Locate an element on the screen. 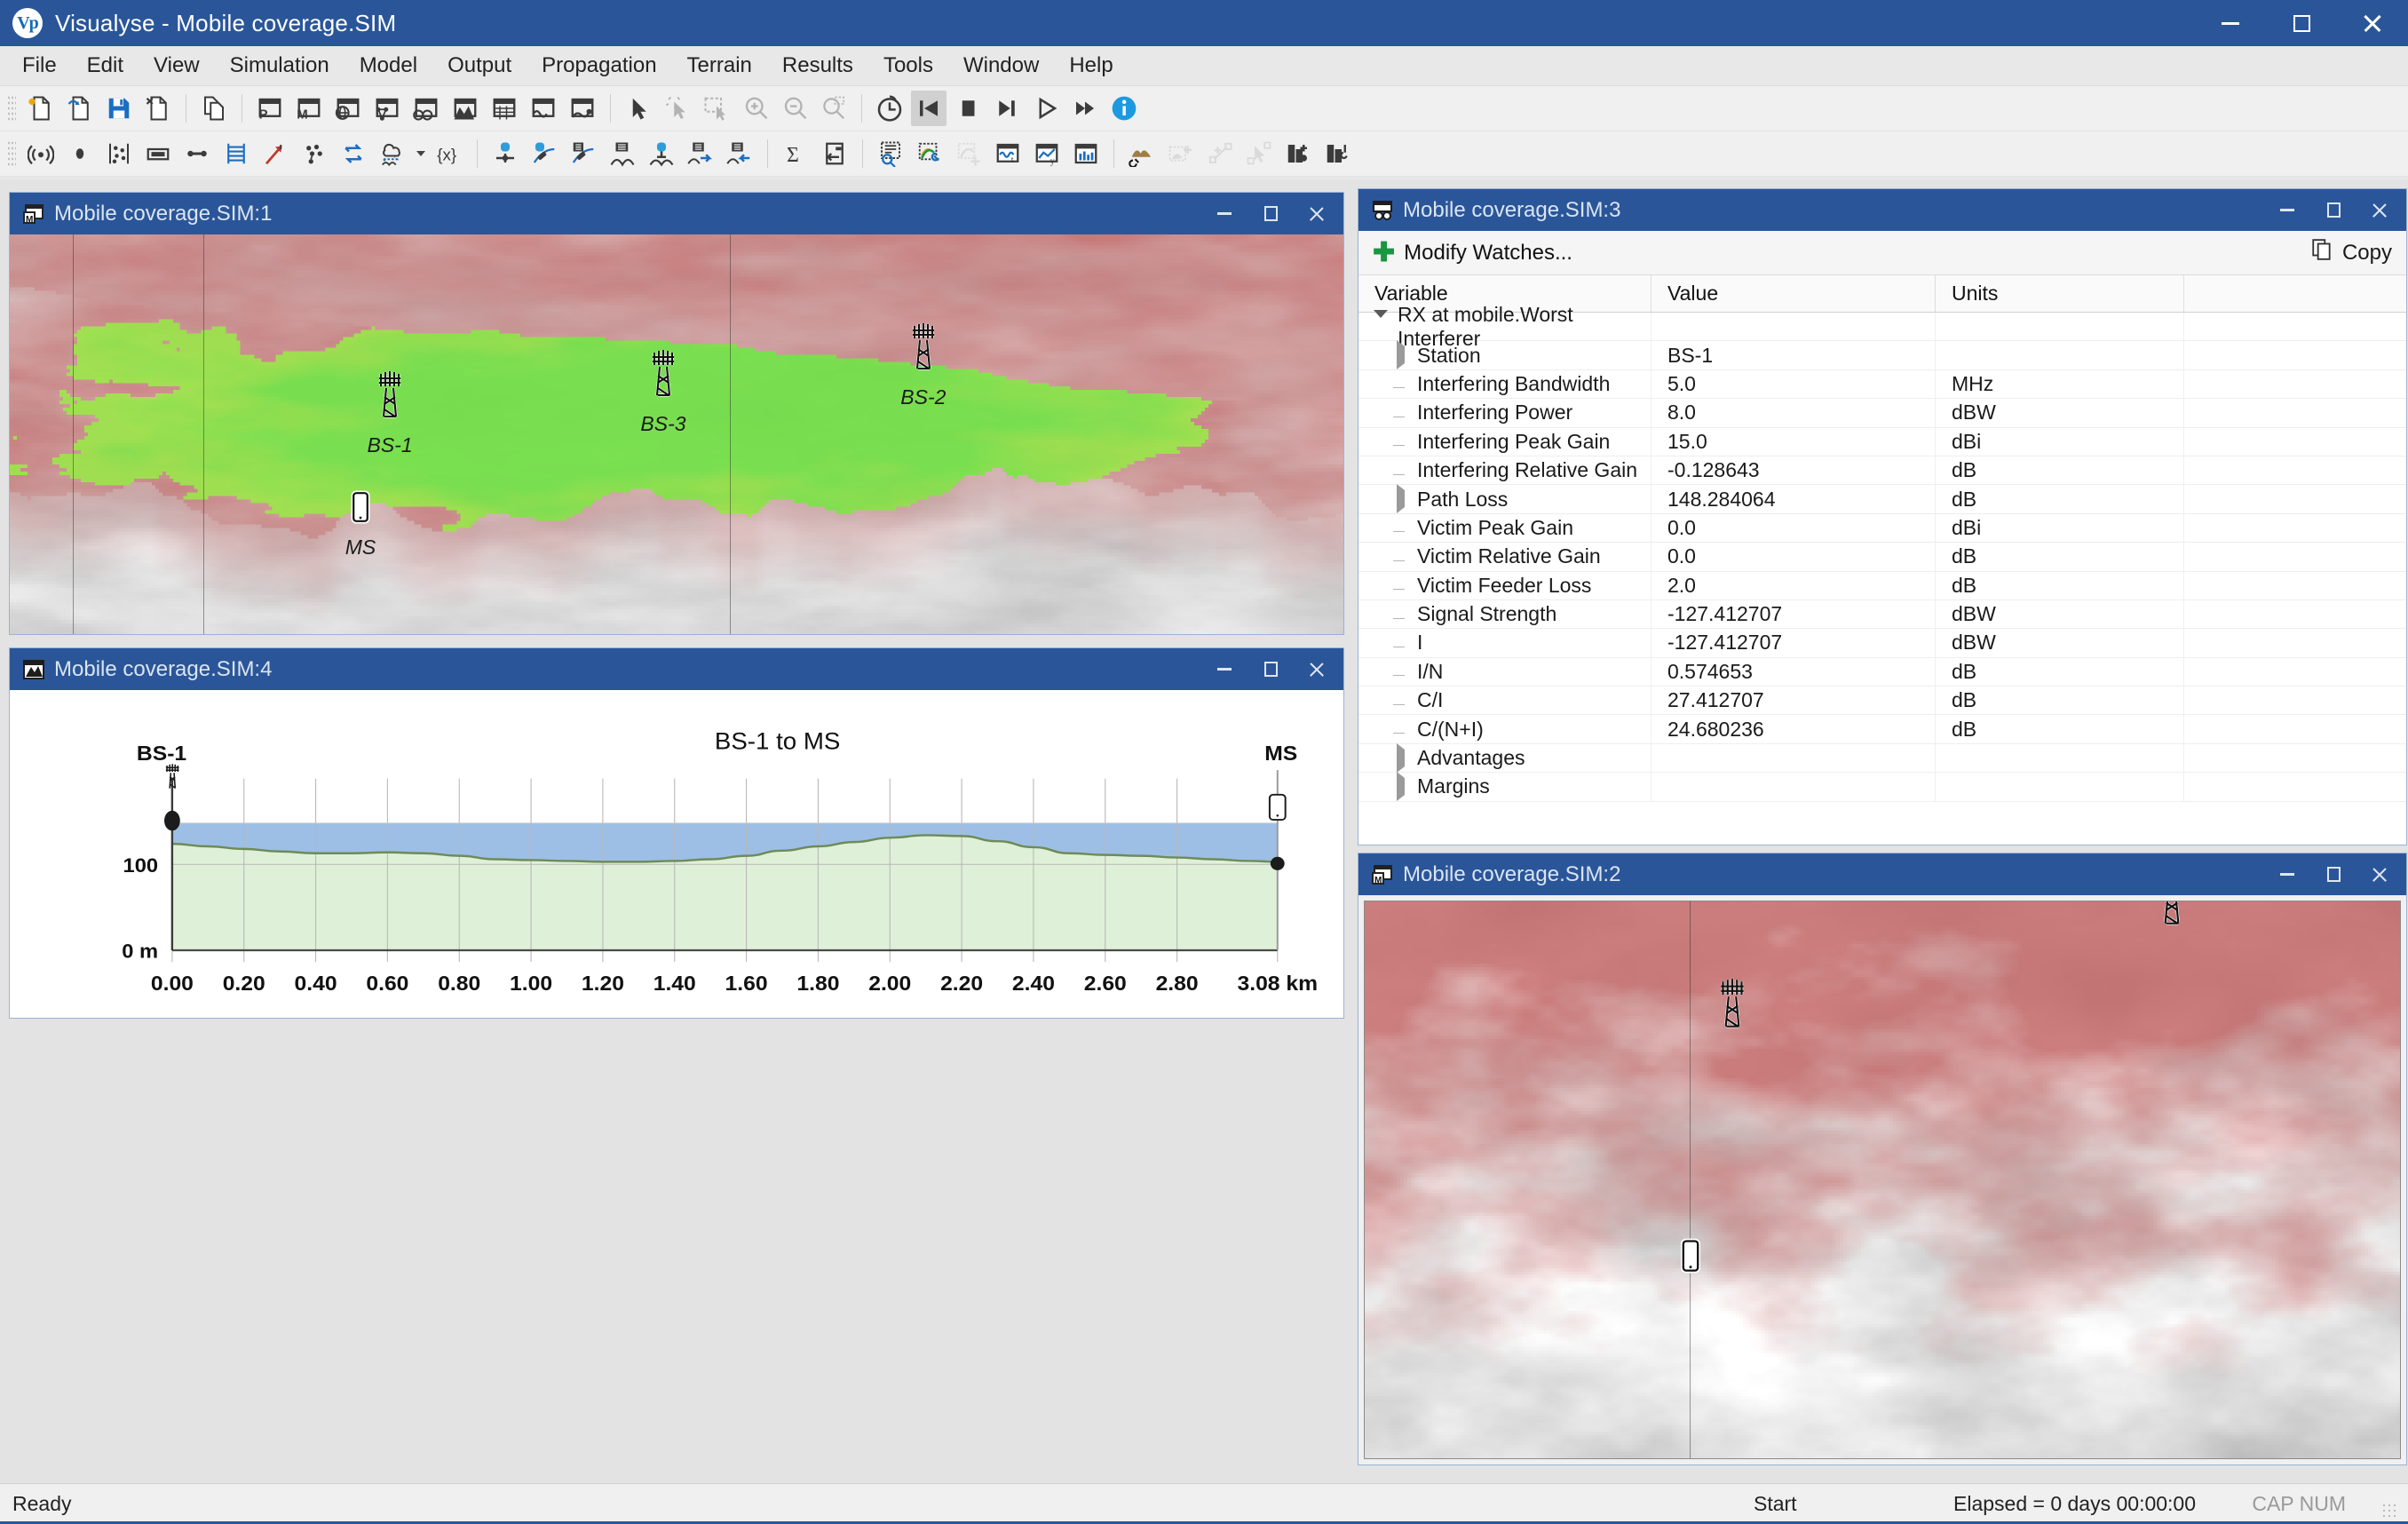 This screenshot has width=2408, height=1524. window-title-bar-map-2: M Mobile coverage.SIM:2 is located at coordinates (1882, 874).